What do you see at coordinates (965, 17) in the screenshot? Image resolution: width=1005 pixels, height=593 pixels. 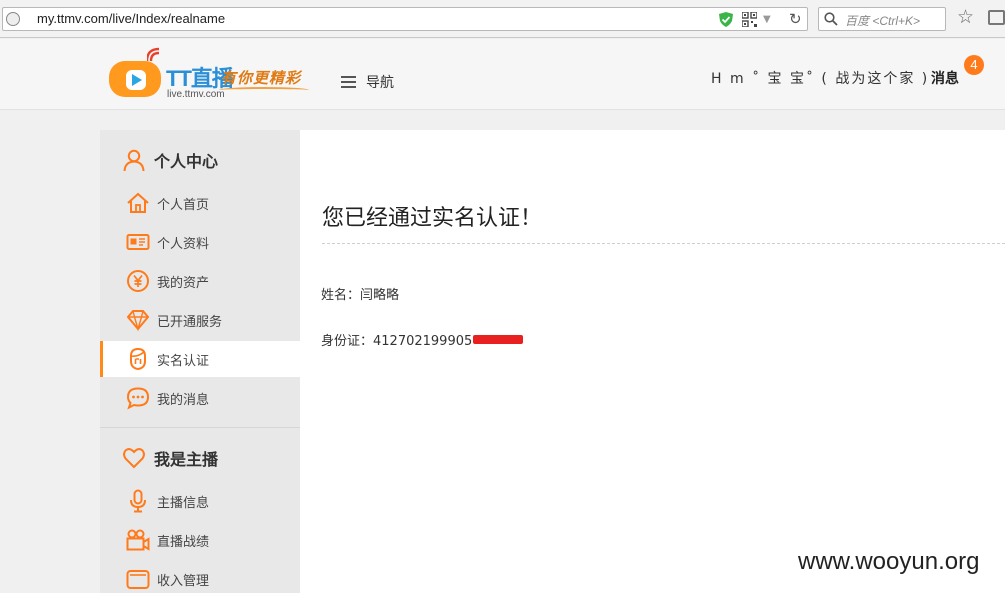 I see `bookmark-star-icon: ☆` at bounding box center [965, 17].